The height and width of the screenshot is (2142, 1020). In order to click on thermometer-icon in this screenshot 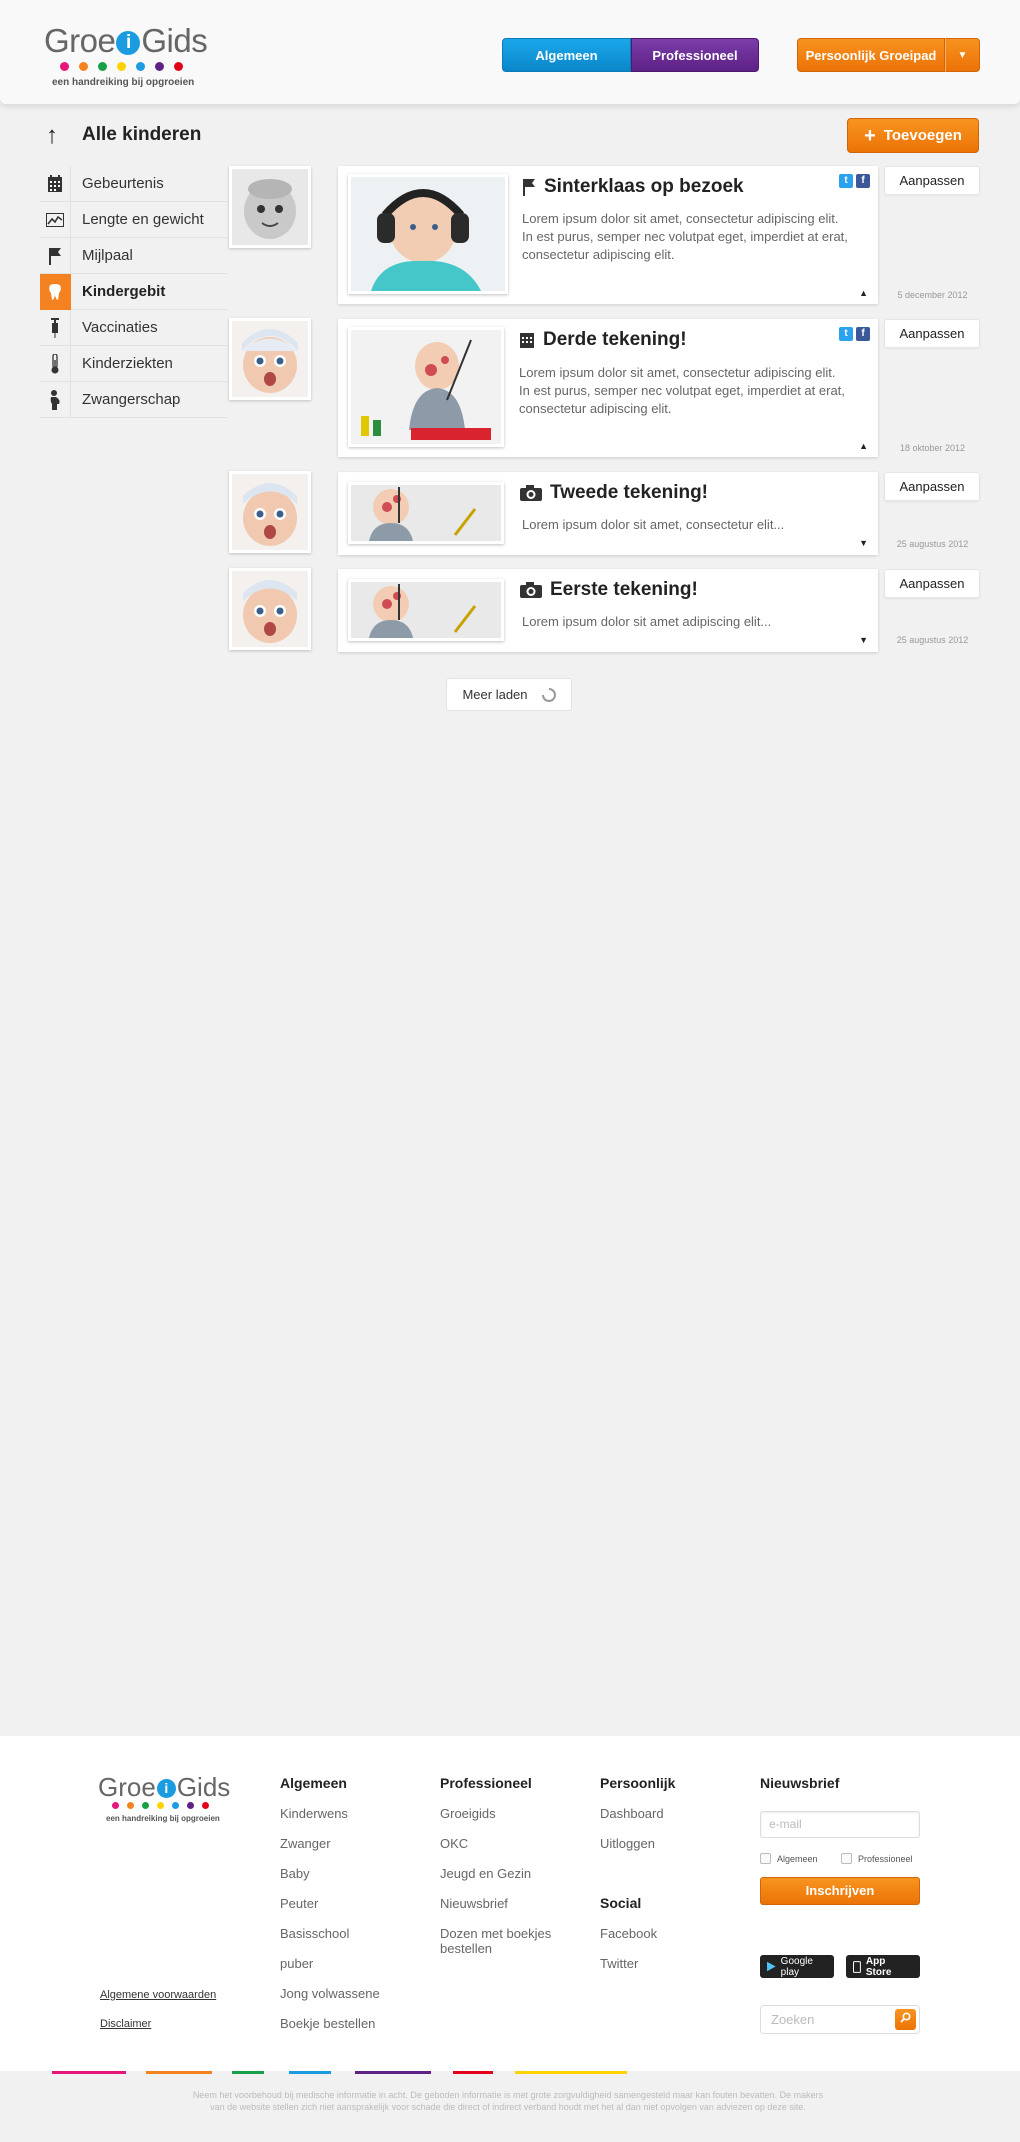, I will do `click(55, 363)`.